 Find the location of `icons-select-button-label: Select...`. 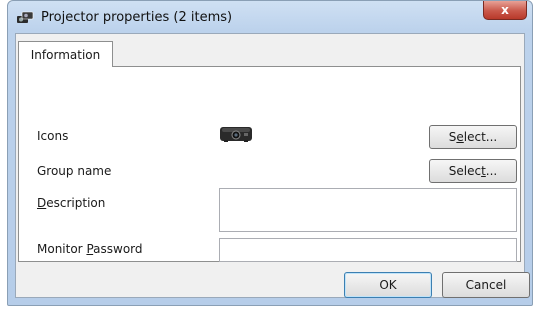

icons-select-button-label: Select... is located at coordinates (473, 137).